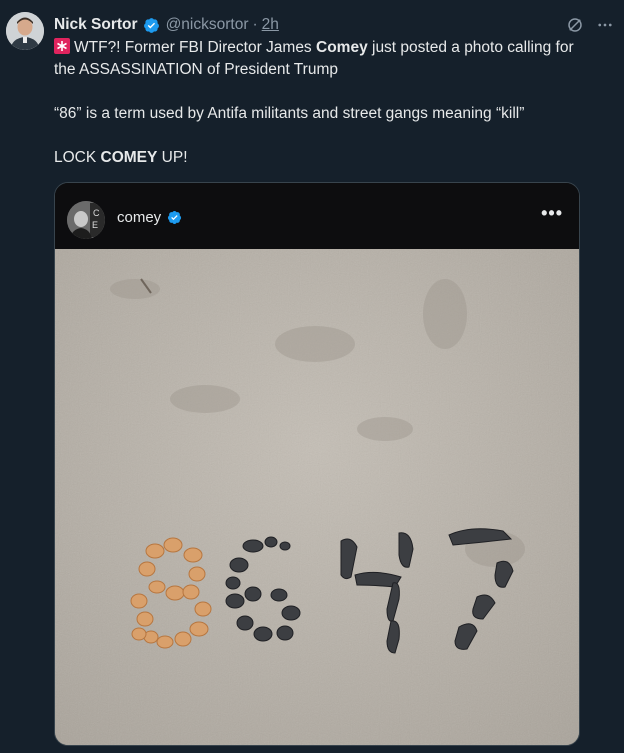 The image size is (624, 753). I want to click on embedded-username-row: comey, so click(149, 217).